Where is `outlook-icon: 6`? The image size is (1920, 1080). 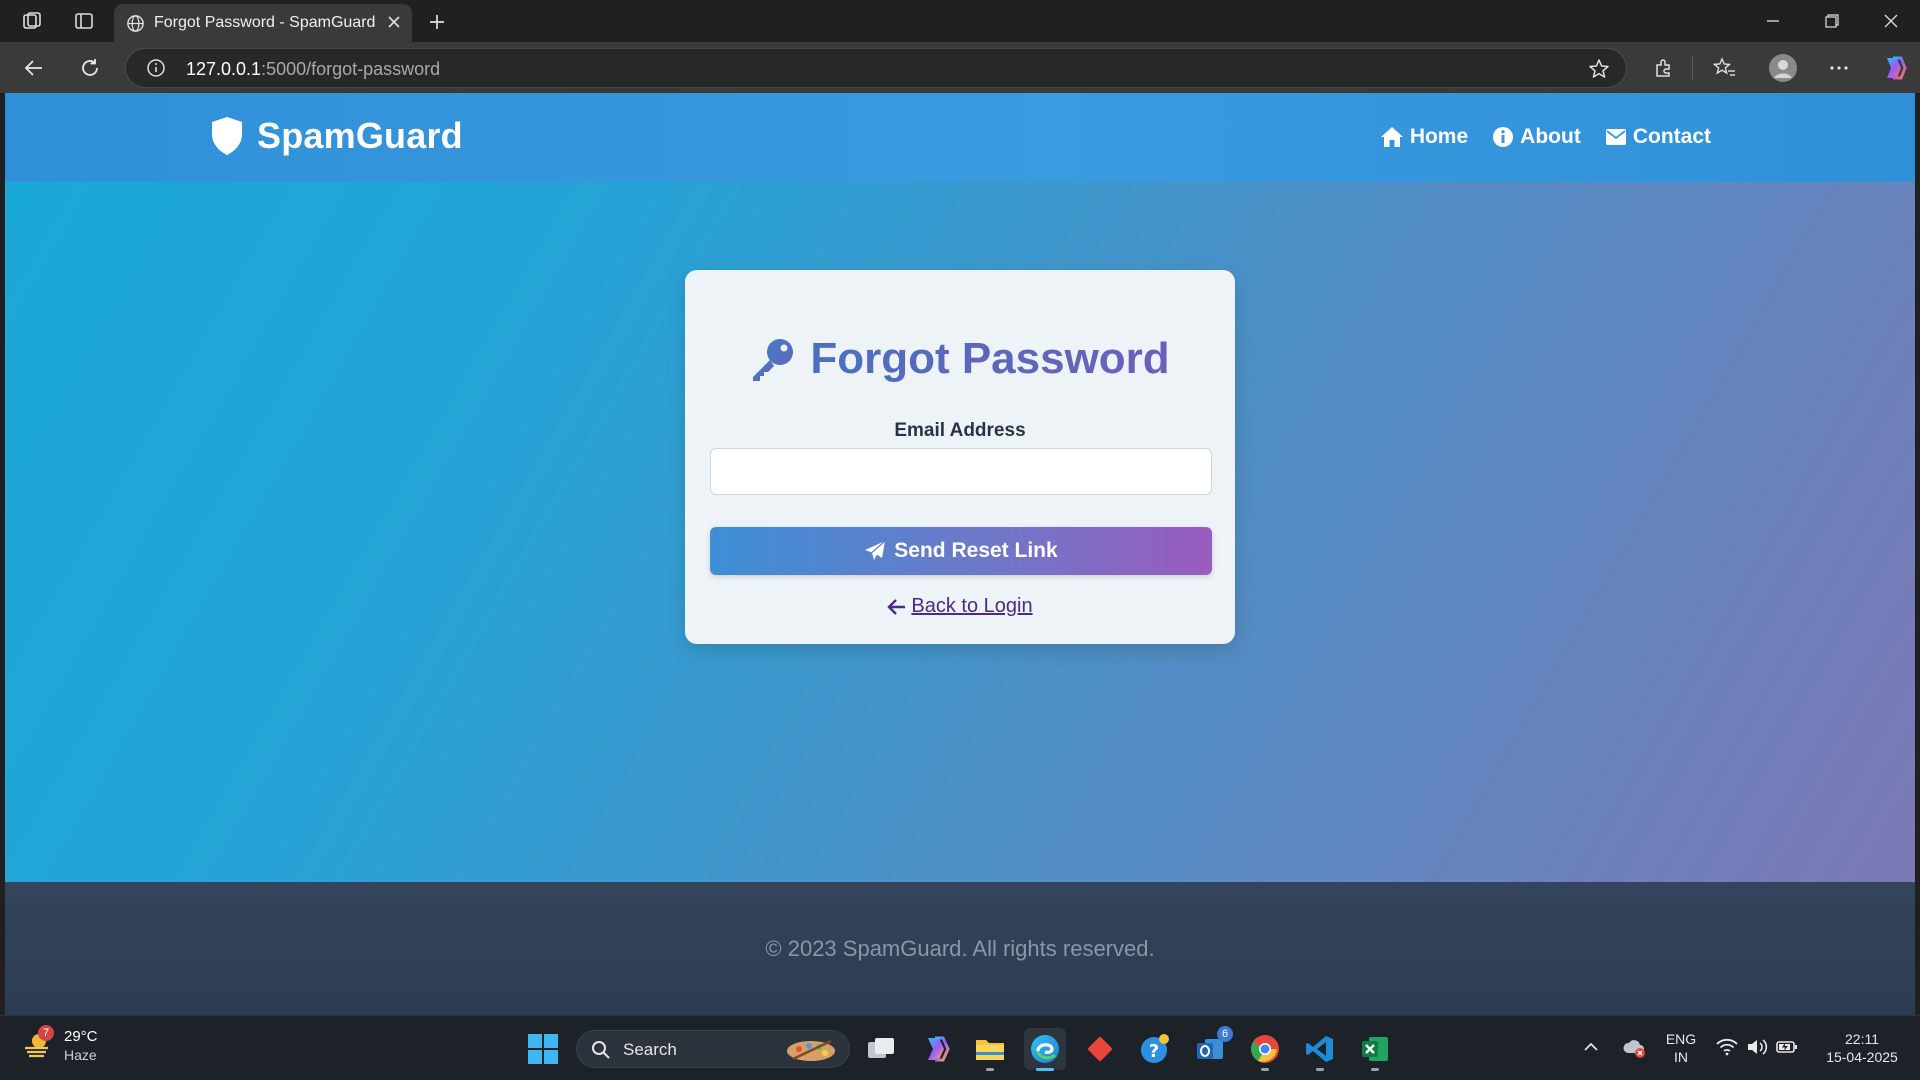
outlook-icon: 6 is located at coordinates (1211, 1048).